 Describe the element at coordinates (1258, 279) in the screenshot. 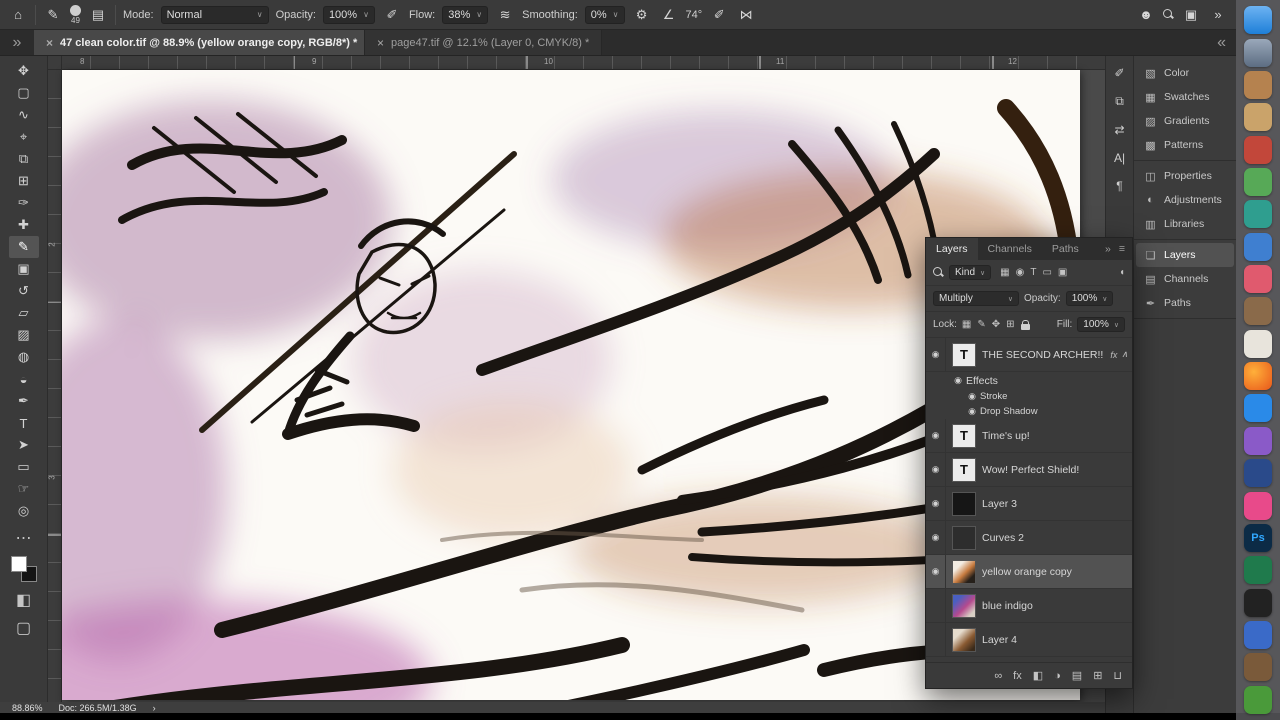

I see `dock-music` at that location.